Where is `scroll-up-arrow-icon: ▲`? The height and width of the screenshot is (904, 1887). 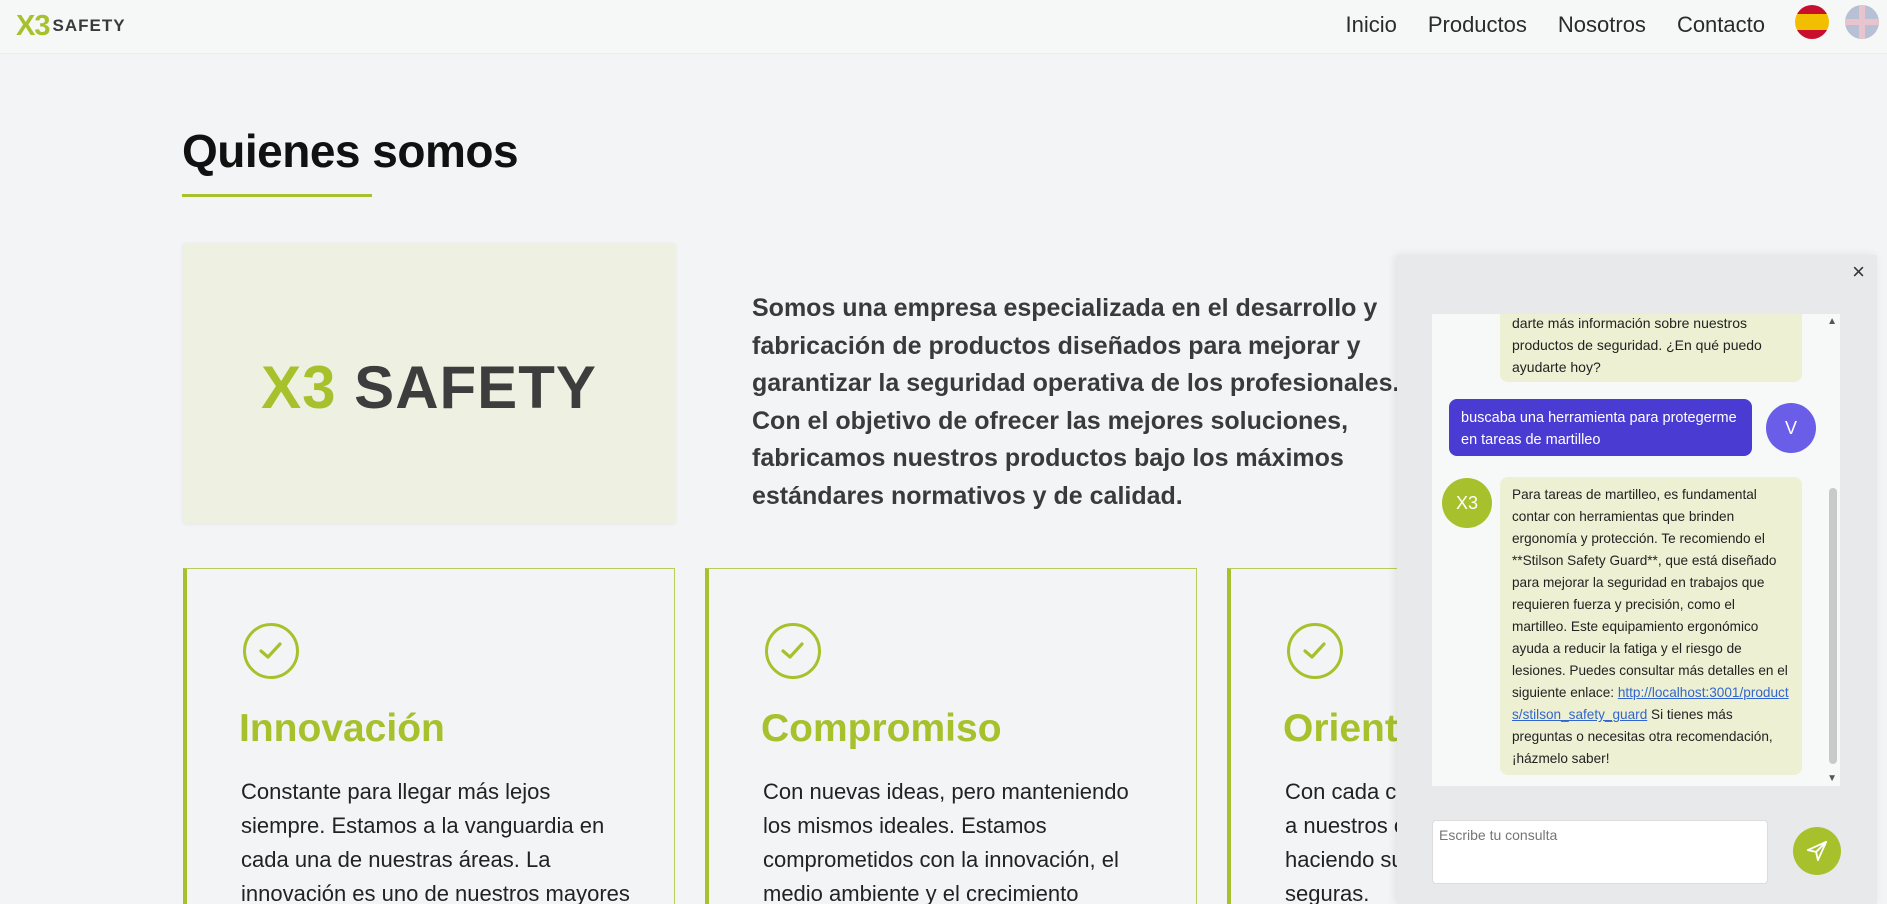 scroll-up-arrow-icon: ▲ is located at coordinates (1832, 321).